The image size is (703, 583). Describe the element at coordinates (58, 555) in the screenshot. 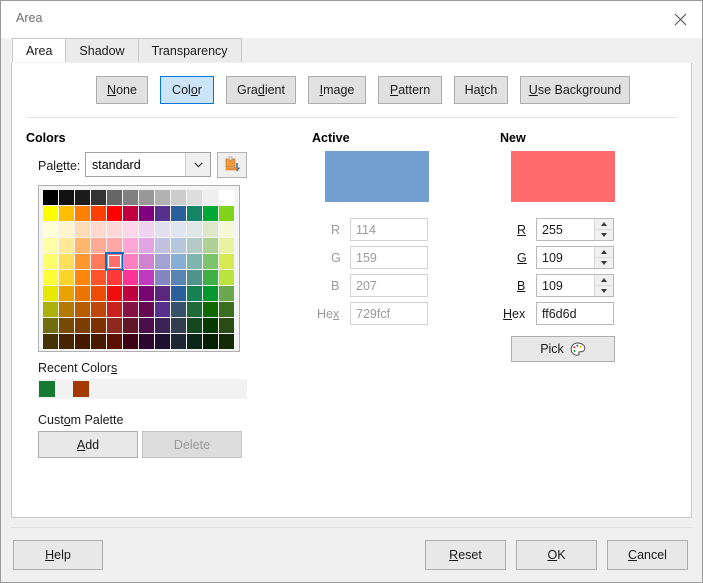

I see `help-button: Help` at that location.